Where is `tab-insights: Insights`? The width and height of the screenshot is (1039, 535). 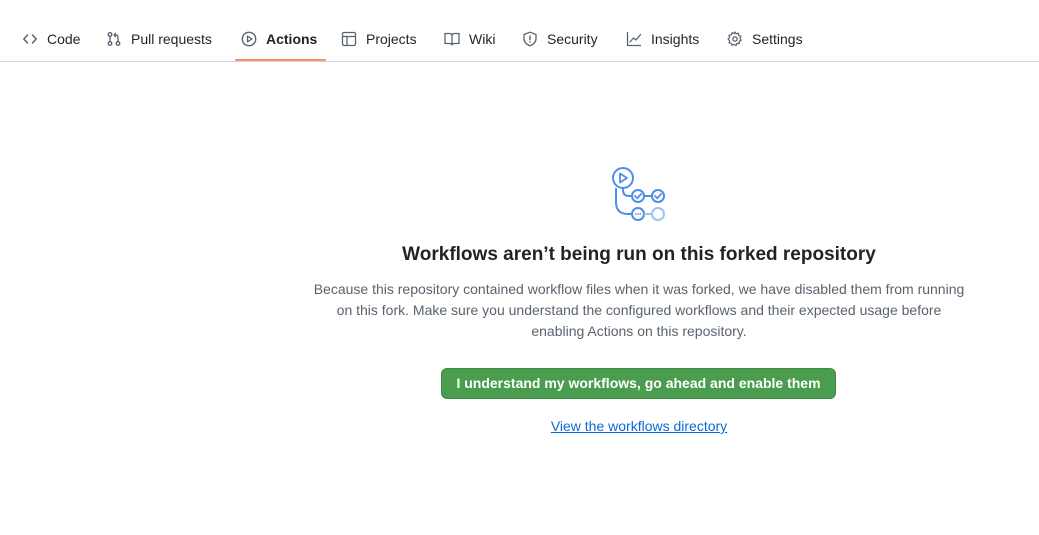
tab-insights: Insights is located at coordinates (662, 39).